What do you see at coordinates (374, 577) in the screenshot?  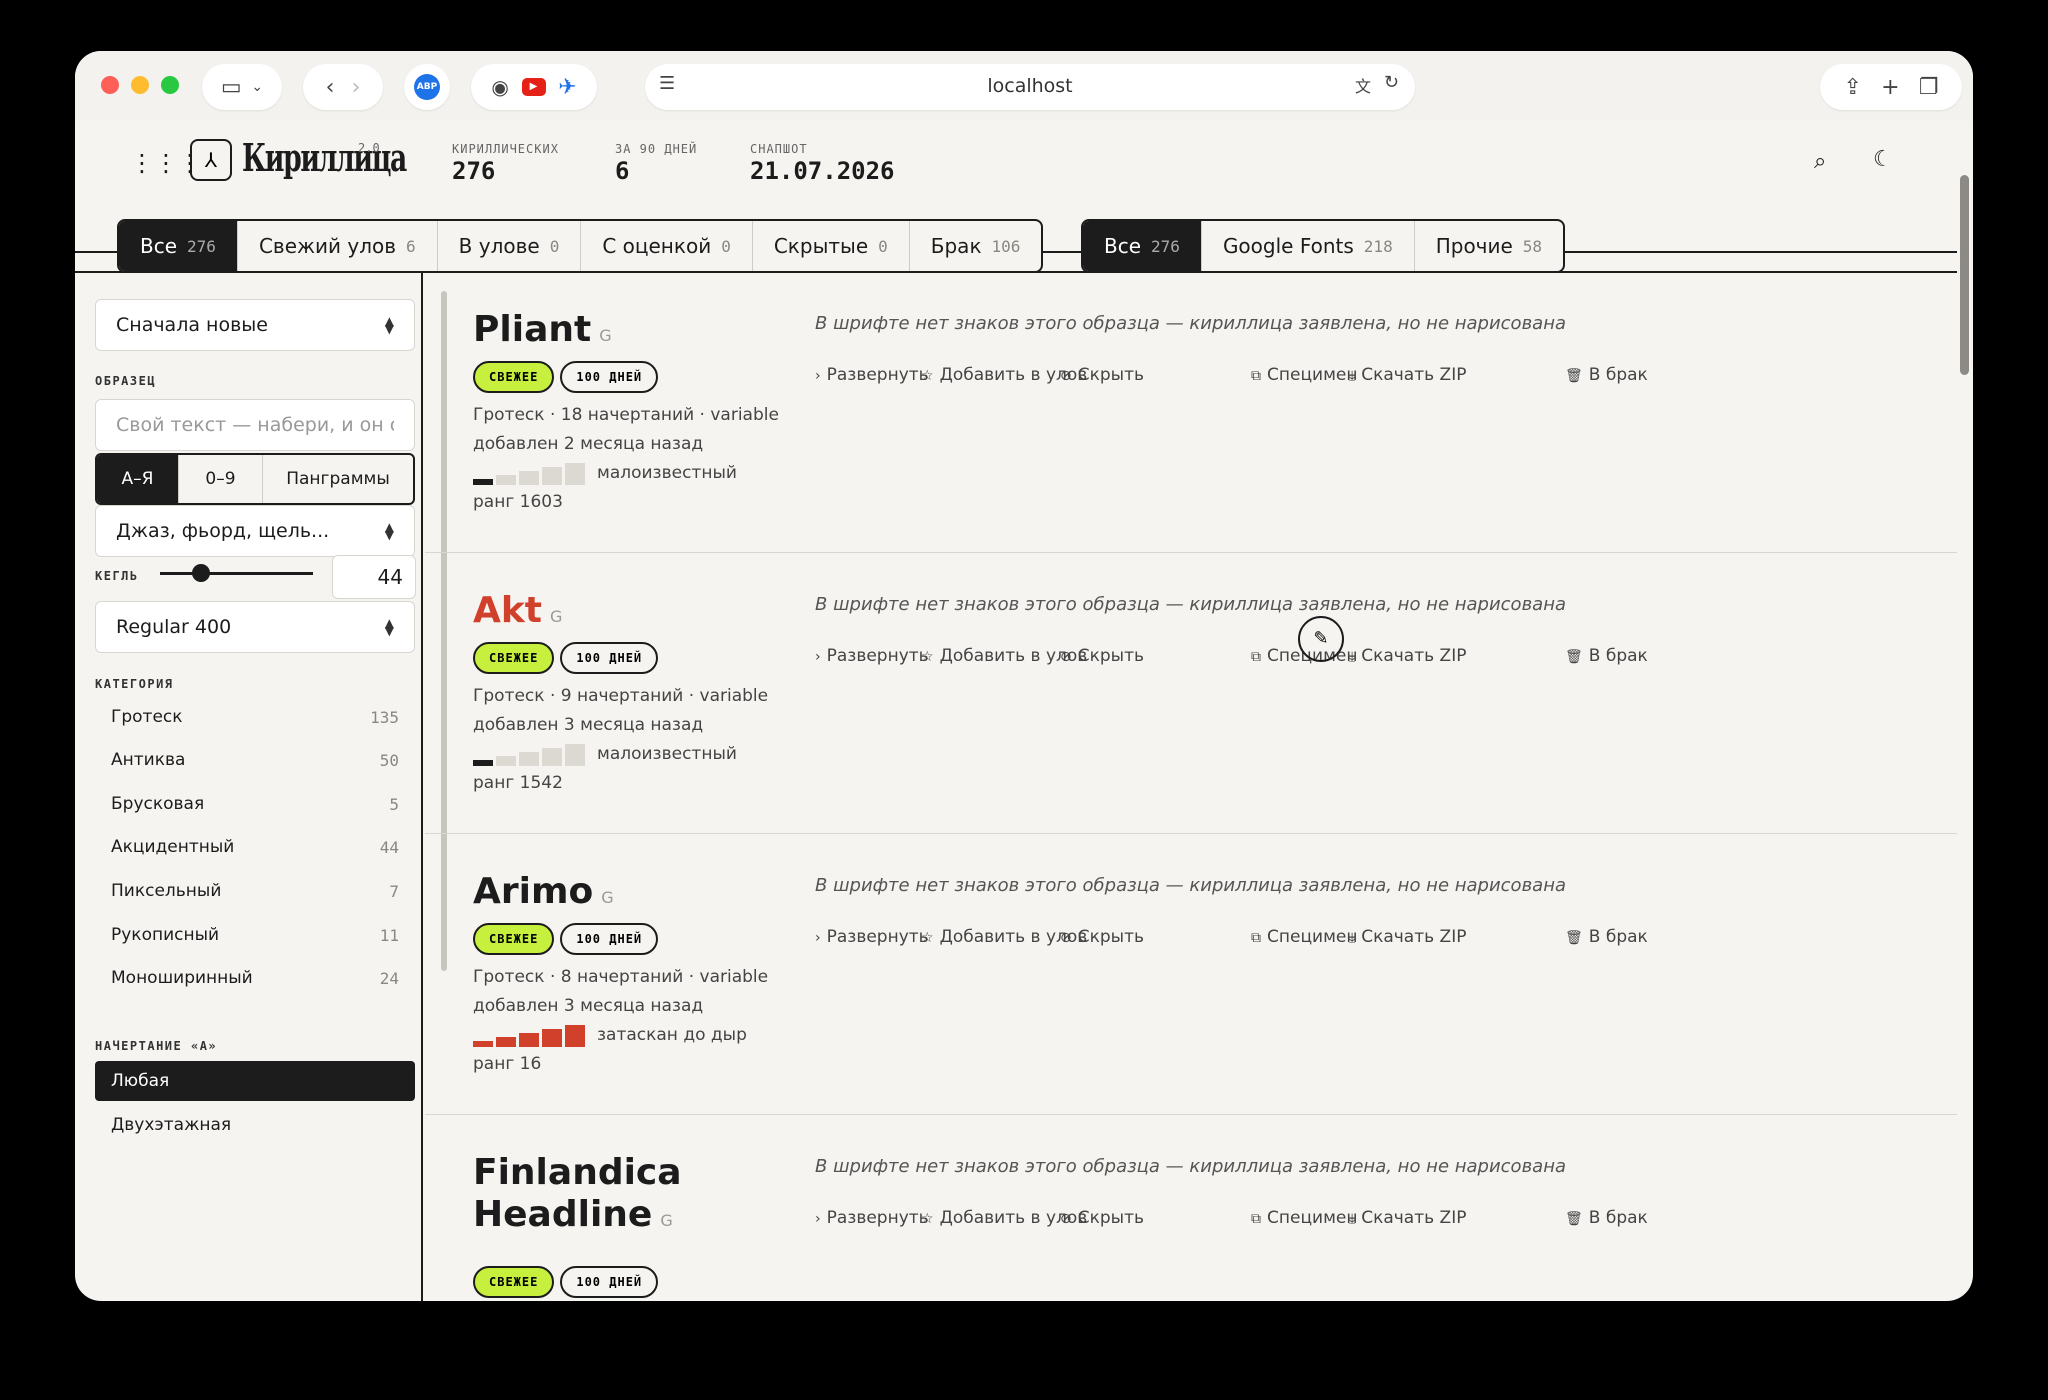 I see `size-input: 44` at bounding box center [374, 577].